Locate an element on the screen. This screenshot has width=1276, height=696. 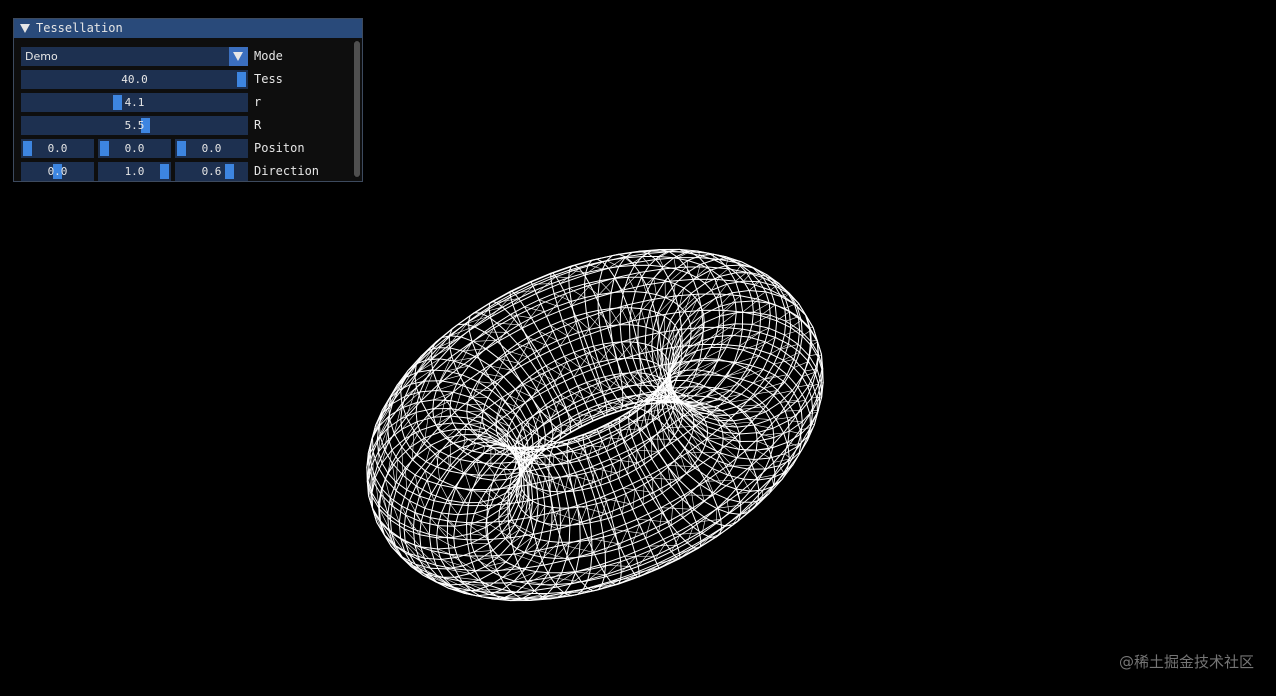
direction-y-value: 1.0 is located at coordinates (134, 171).